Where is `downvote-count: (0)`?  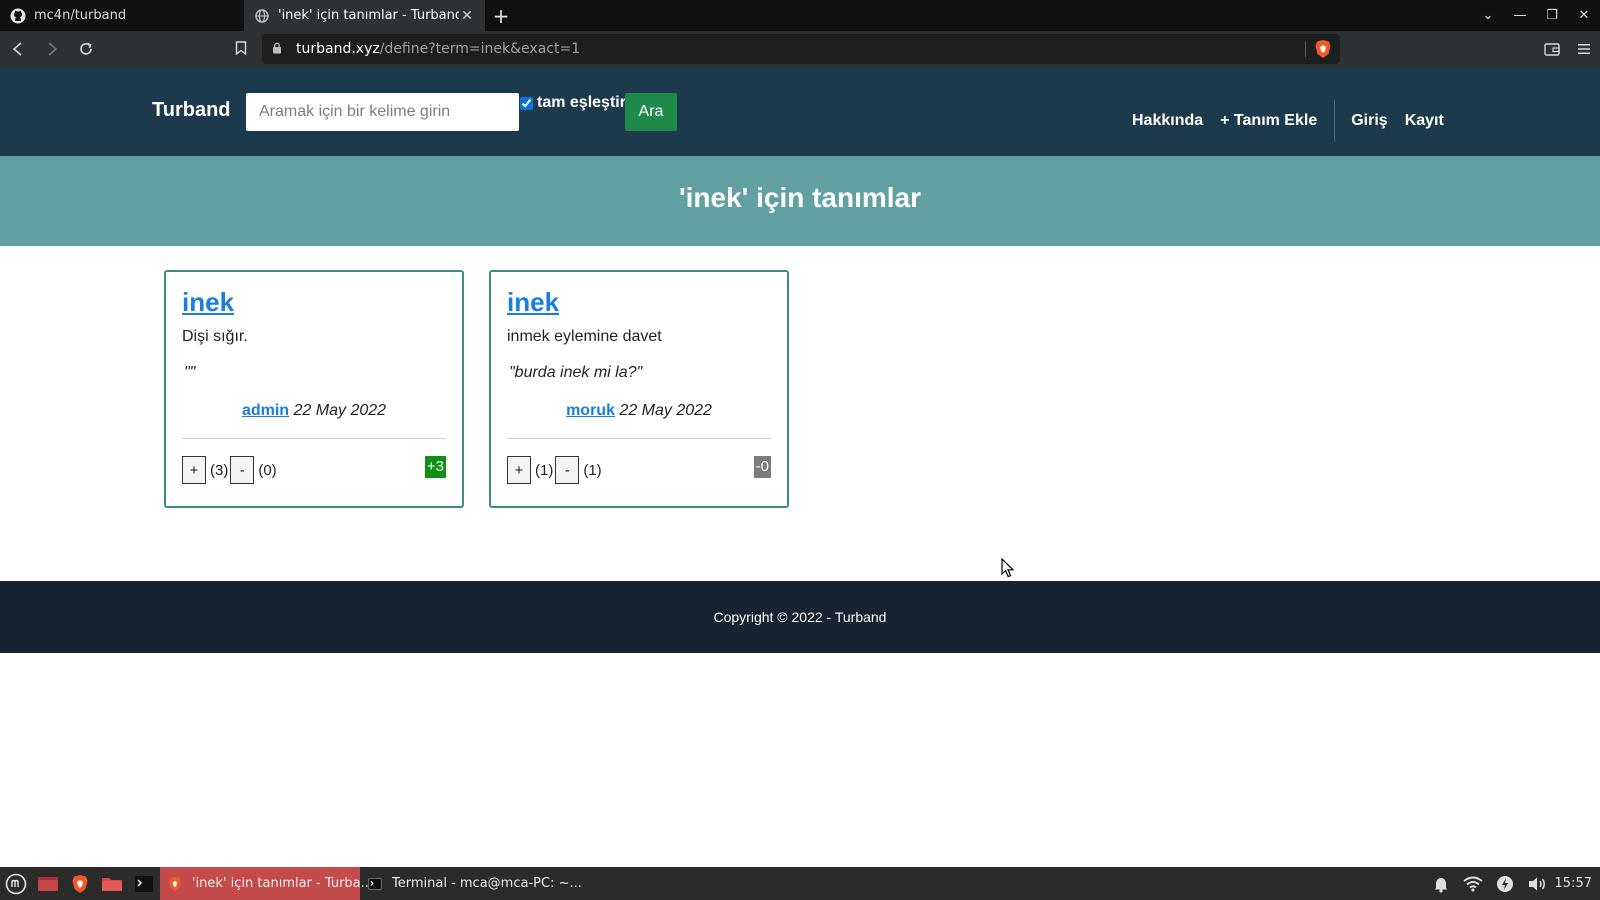 downvote-count: (0) is located at coordinates (267, 470).